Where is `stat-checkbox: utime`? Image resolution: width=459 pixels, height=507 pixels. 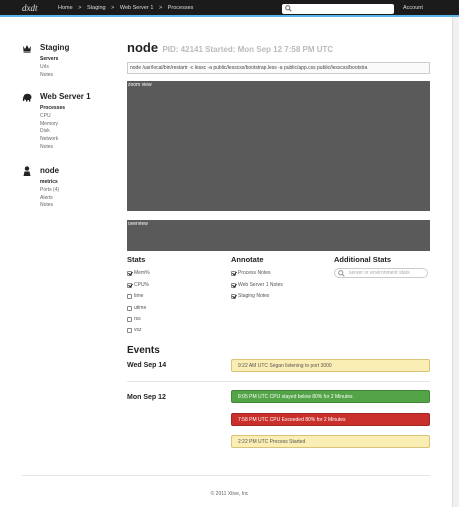
stat-checkbox: utime is located at coordinates (136, 308).